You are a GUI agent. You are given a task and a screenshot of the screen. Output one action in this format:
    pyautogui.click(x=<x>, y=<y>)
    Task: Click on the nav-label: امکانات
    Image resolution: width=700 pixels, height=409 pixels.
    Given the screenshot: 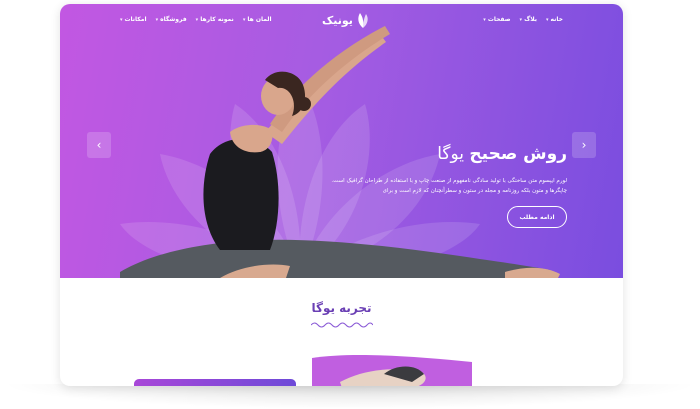 What is the action you would take?
    pyautogui.click(x=135, y=19)
    